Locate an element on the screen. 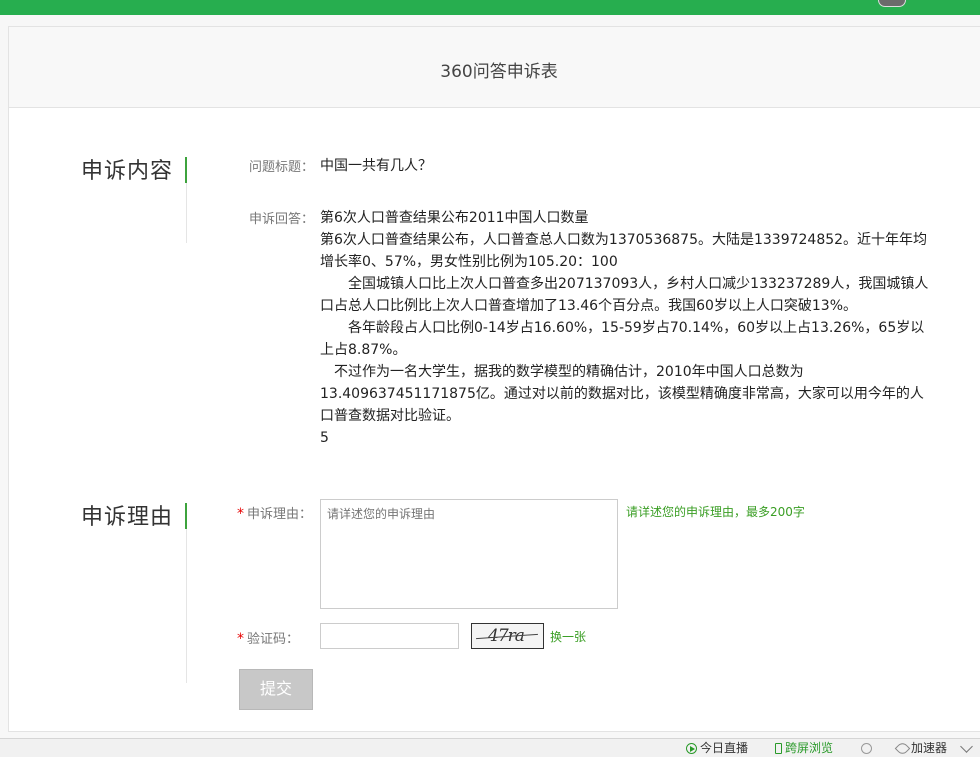 Image resolution: width=980 pixels, height=757 pixels. play-icon is located at coordinates (691, 748).